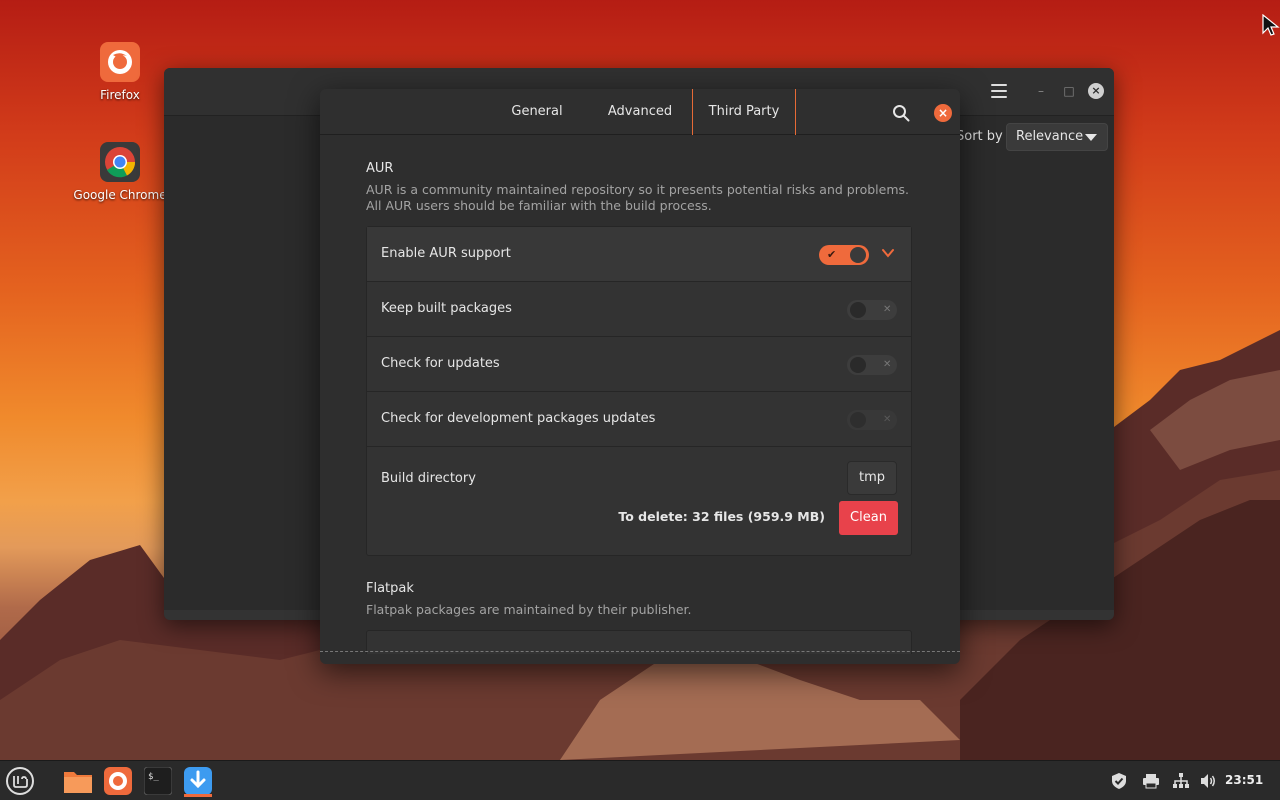 Image resolution: width=1280 pixels, height=800 pixels. I want to click on sort-by-label: Sort by, so click(979, 136).